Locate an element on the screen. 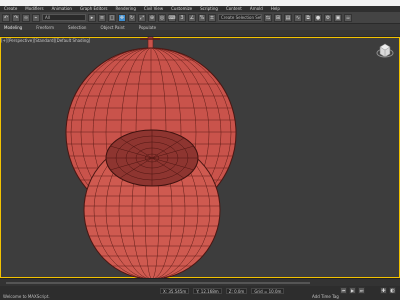  mirror-button: ⇆ is located at coordinates (268, 17).